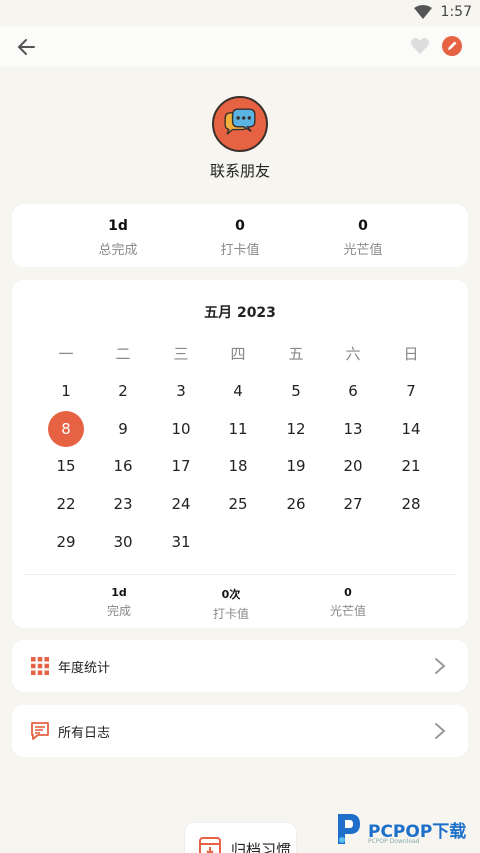 Image resolution: width=480 pixels, height=853 pixels. Describe the element at coordinates (296, 354) in the screenshot. I see `calendar-weekday: 五` at that location.